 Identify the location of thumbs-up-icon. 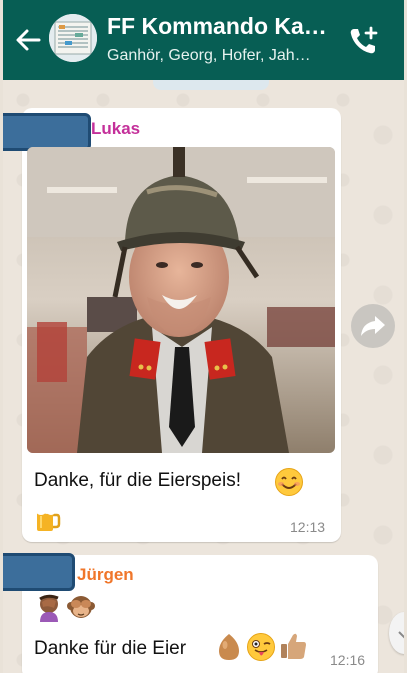
(293, 646).